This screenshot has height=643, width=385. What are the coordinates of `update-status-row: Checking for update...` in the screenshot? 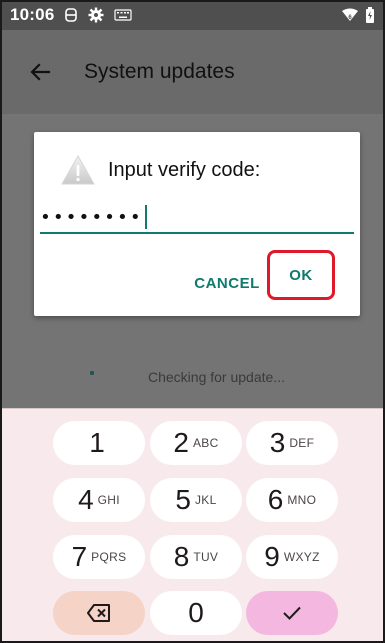 It's located at (192, 381).